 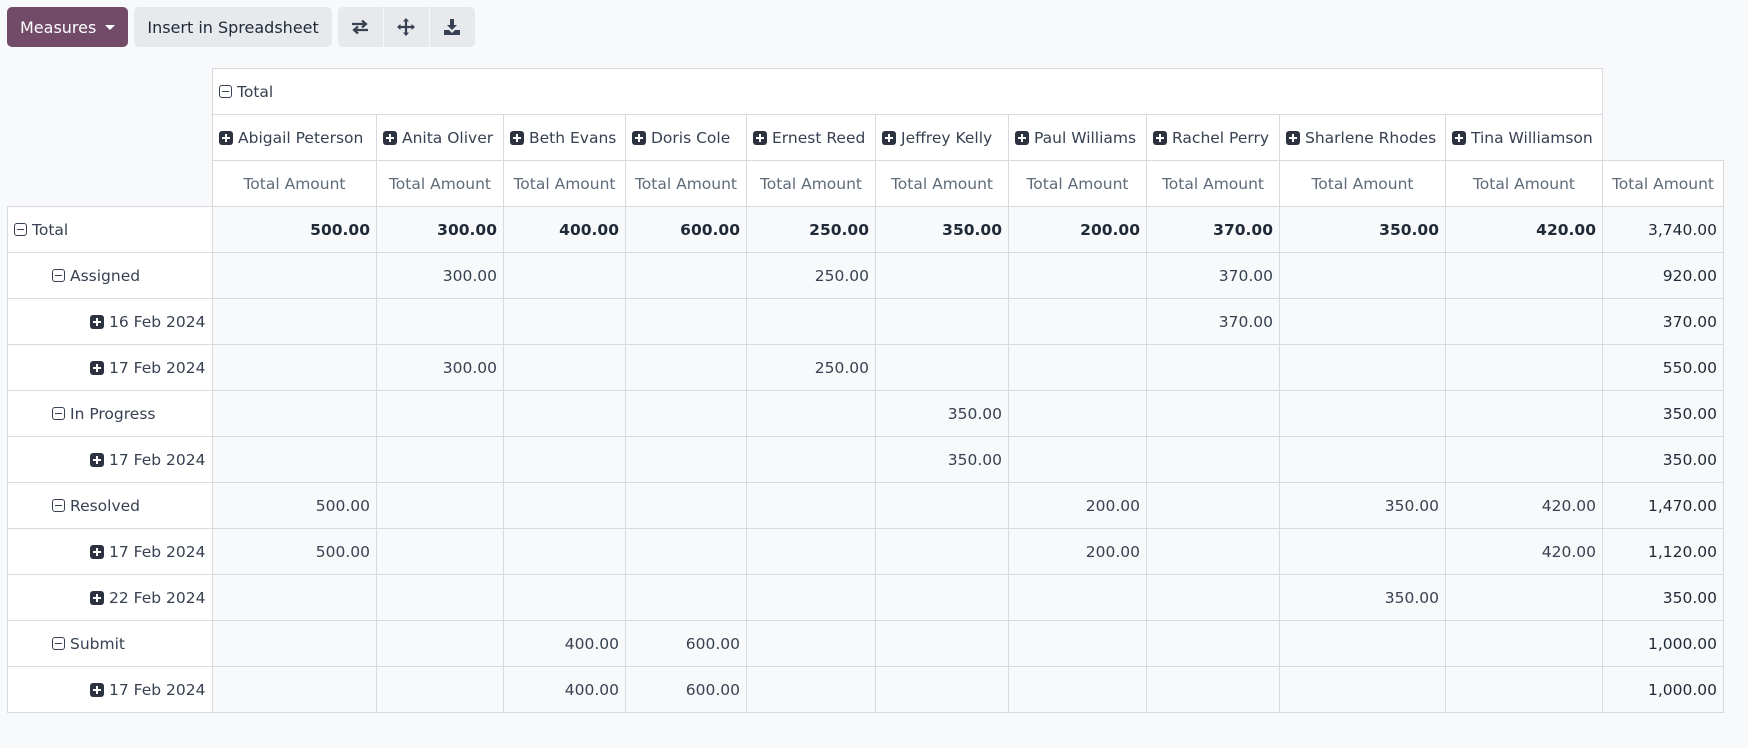 I want to click on row-header: 16 Feb 2024, so click(x=110, y=321).